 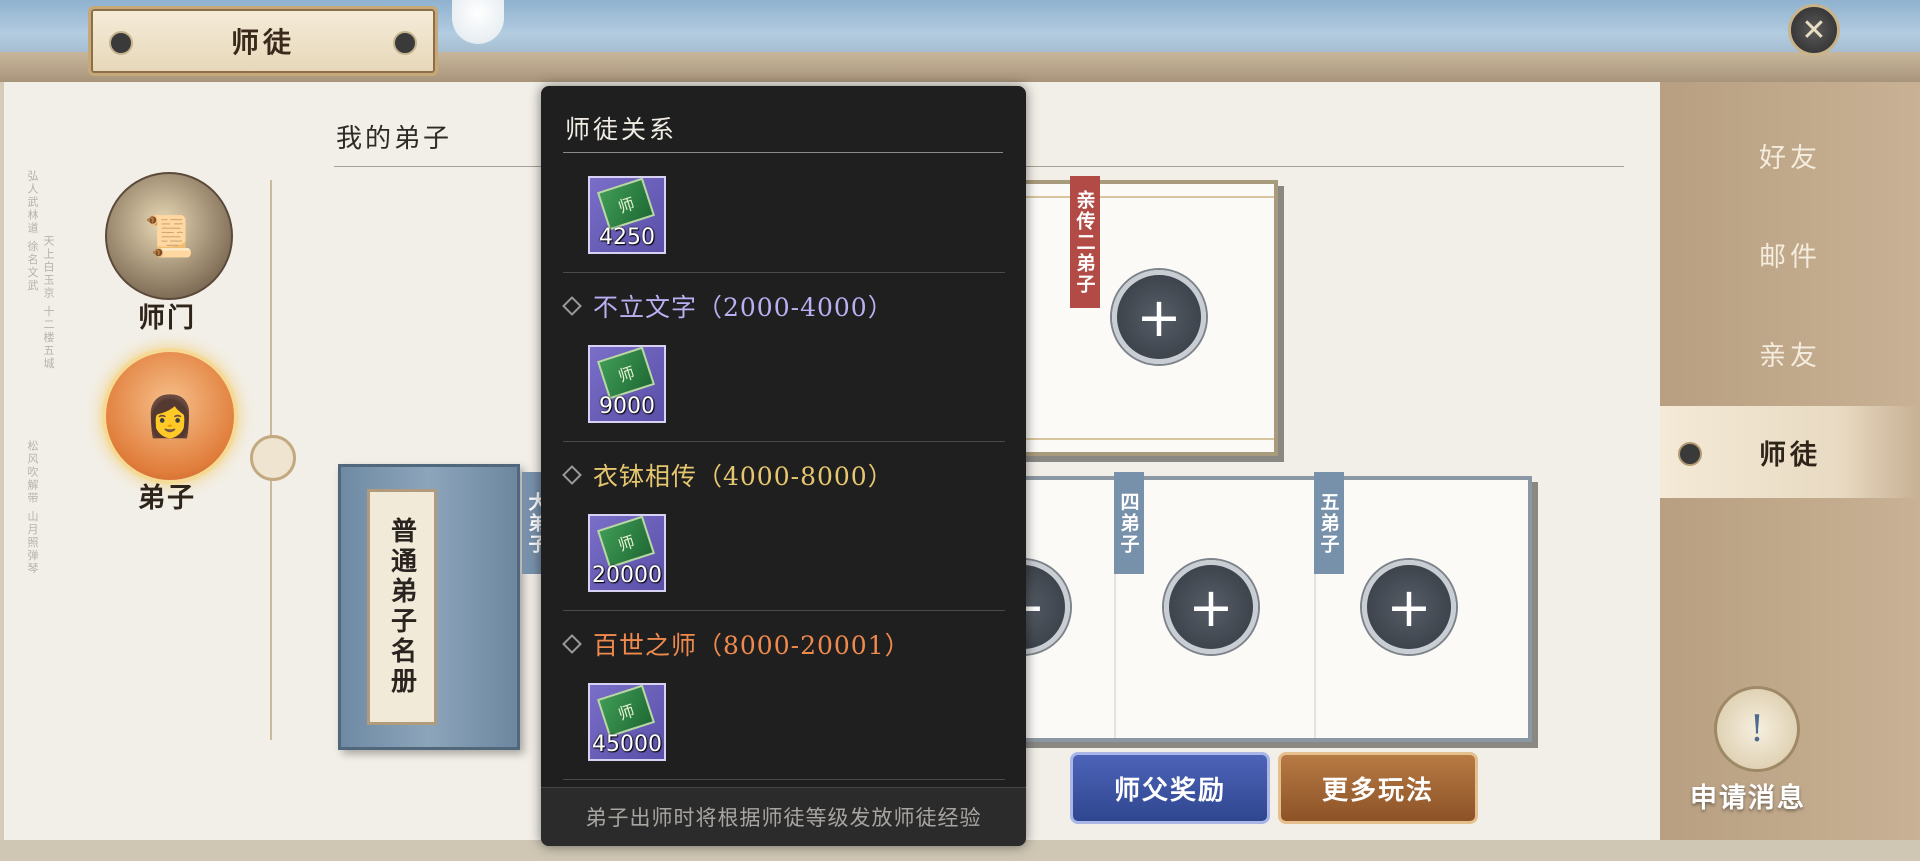 What do you see at coordinates (1170, 788) in the screenshot?
I see `master-reward-button: 师父奖励` at bounding box center [1170, 788].